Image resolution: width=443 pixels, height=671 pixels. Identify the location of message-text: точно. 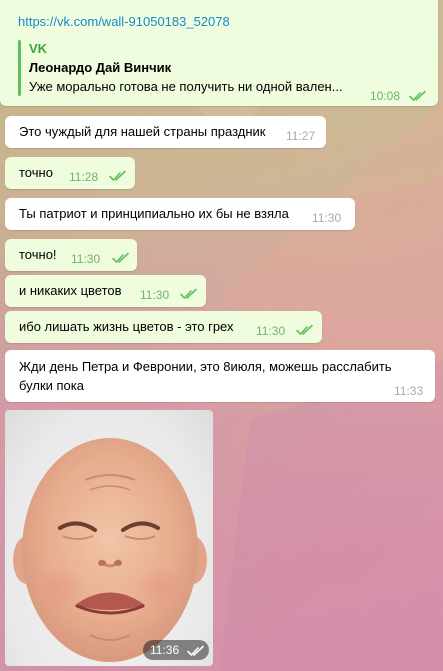
(36, 172).